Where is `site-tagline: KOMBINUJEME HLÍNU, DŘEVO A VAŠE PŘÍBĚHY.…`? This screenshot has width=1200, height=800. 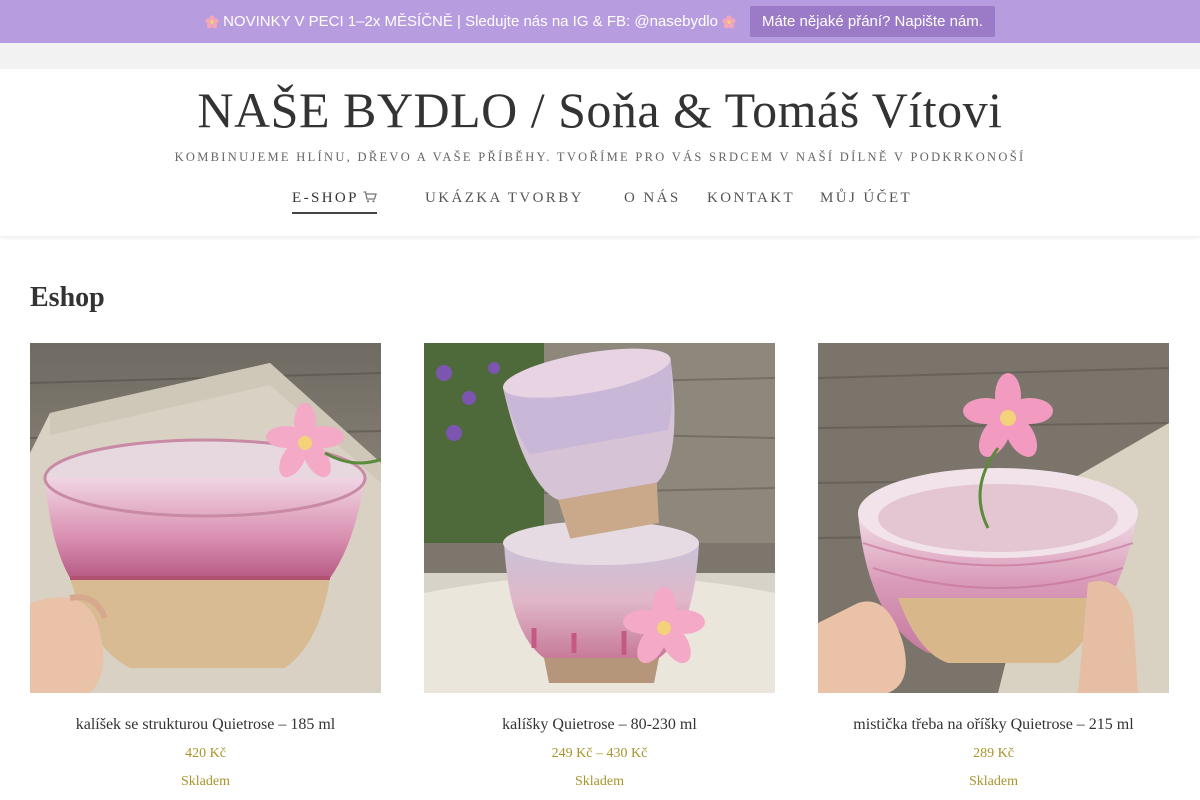 site-tagline: KOMBINUJEME HLÍNU, DŘEVO A VAŠE PŘÍBĚHY.… is located at coordinates (600, 157).